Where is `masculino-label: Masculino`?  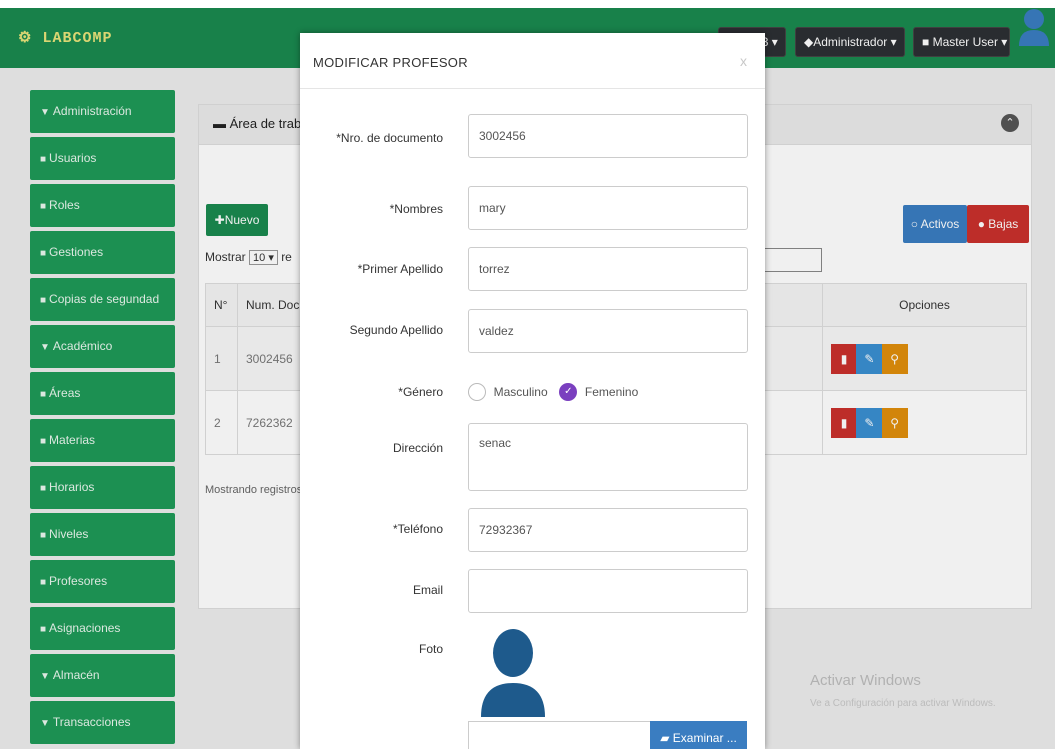 masculino-label: Masculino is located at coordinates (520, 392).